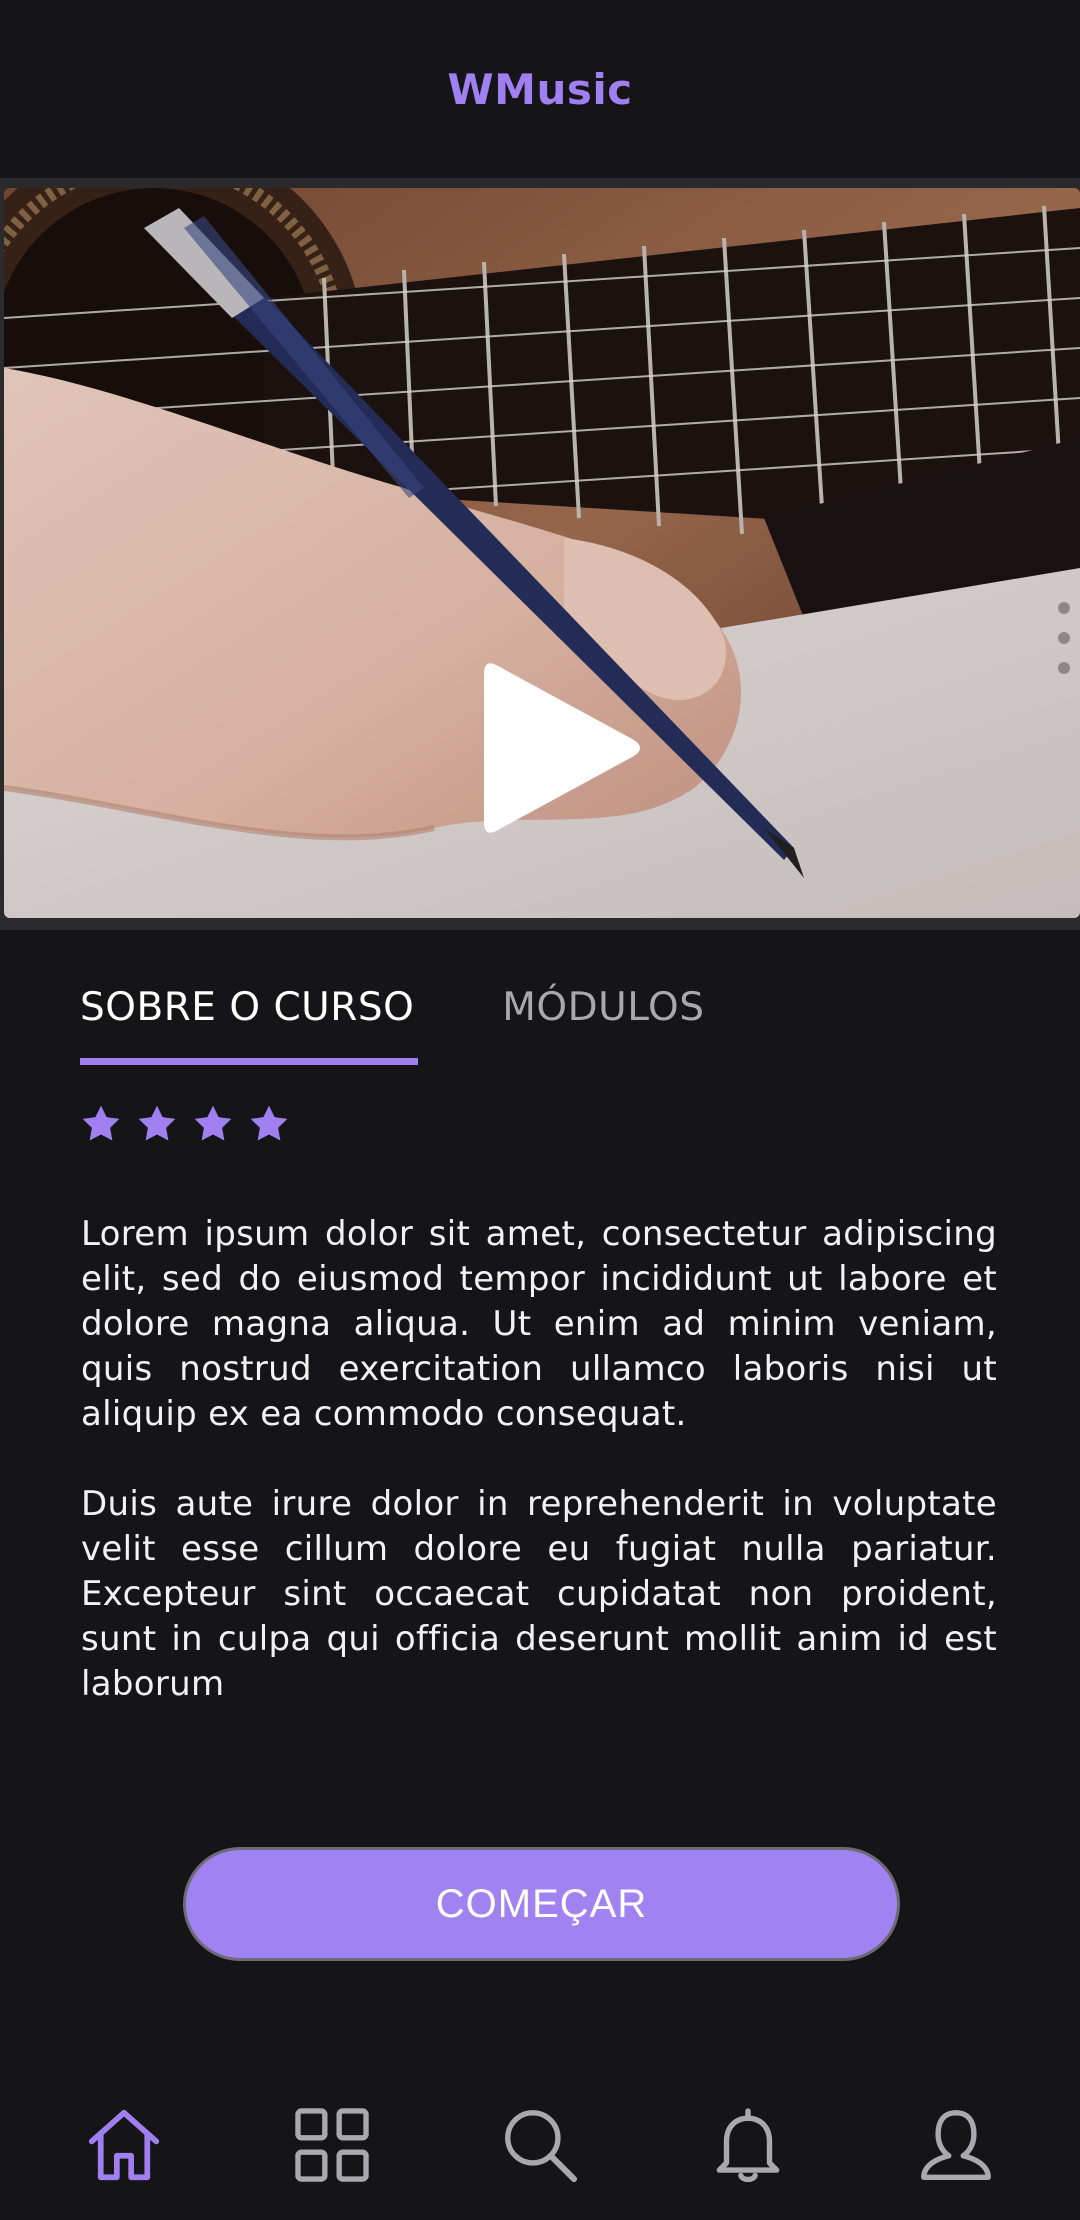  I want to click on nav-notifications, so click(748, 2145).